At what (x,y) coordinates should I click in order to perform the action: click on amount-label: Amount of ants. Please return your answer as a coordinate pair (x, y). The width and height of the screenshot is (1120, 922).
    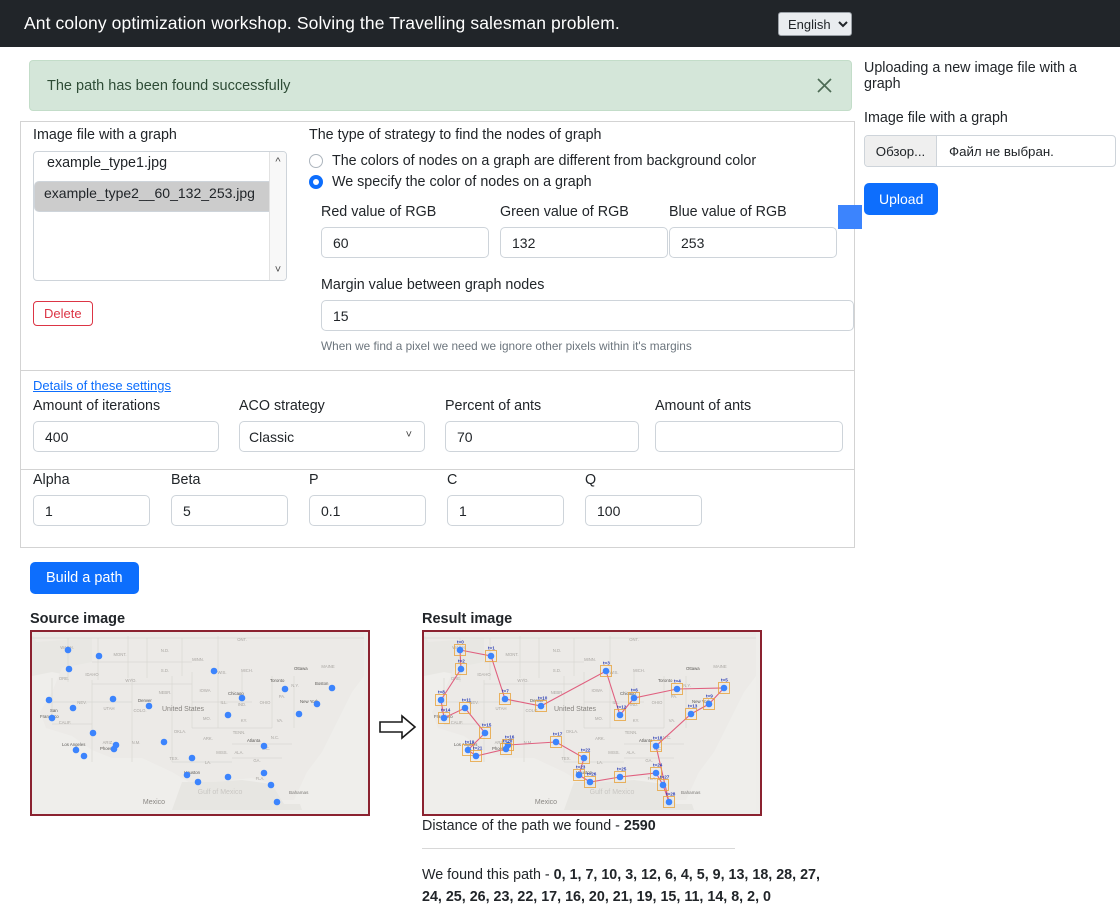
    Looking at the image, I should click on (703, 406).